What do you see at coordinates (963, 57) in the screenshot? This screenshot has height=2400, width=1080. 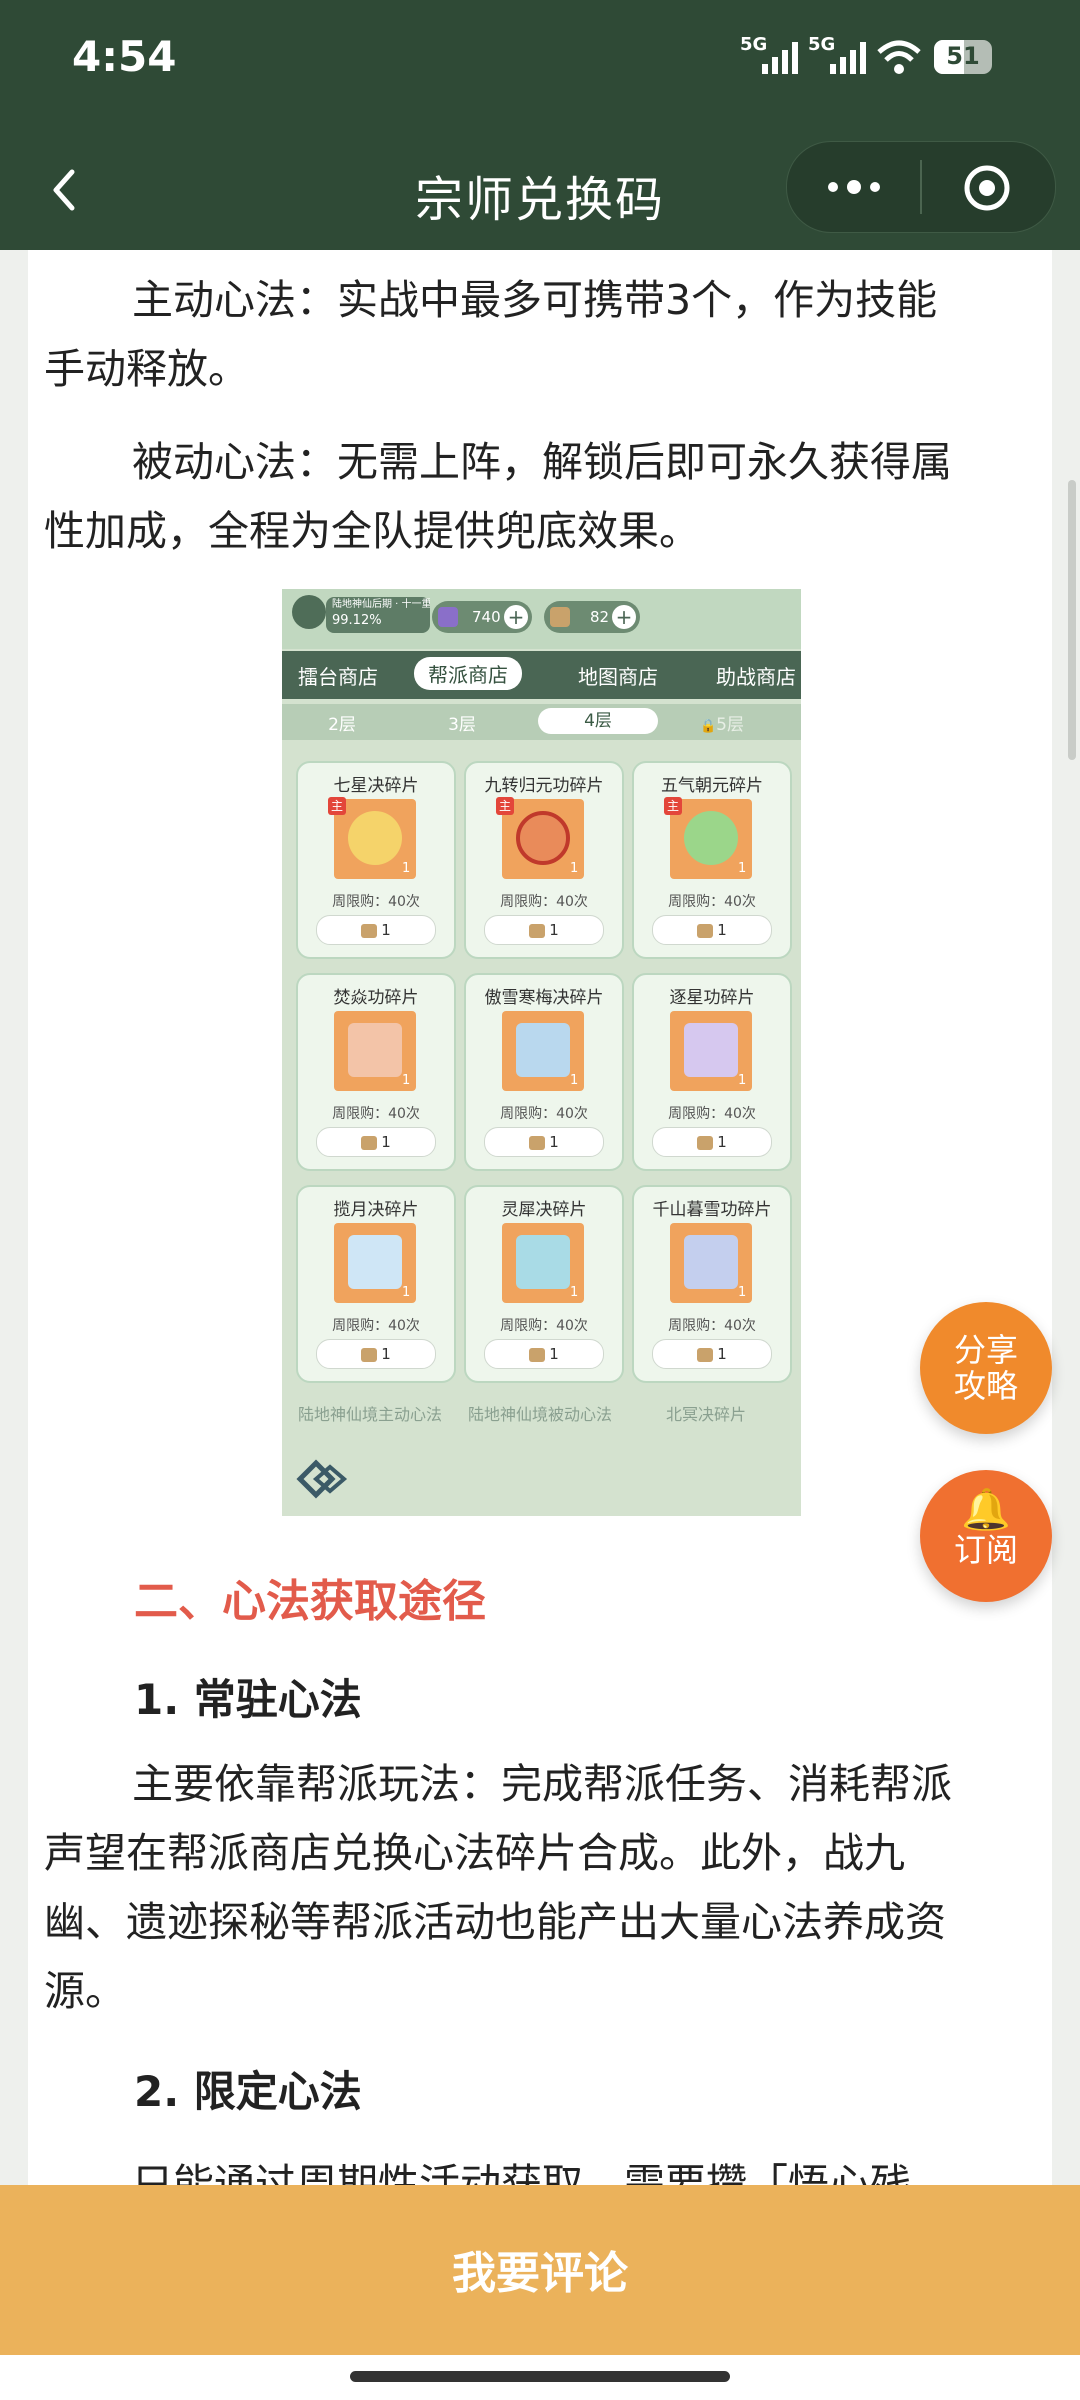 I see `battery-icon: 51` at bounding box center [963, 57].